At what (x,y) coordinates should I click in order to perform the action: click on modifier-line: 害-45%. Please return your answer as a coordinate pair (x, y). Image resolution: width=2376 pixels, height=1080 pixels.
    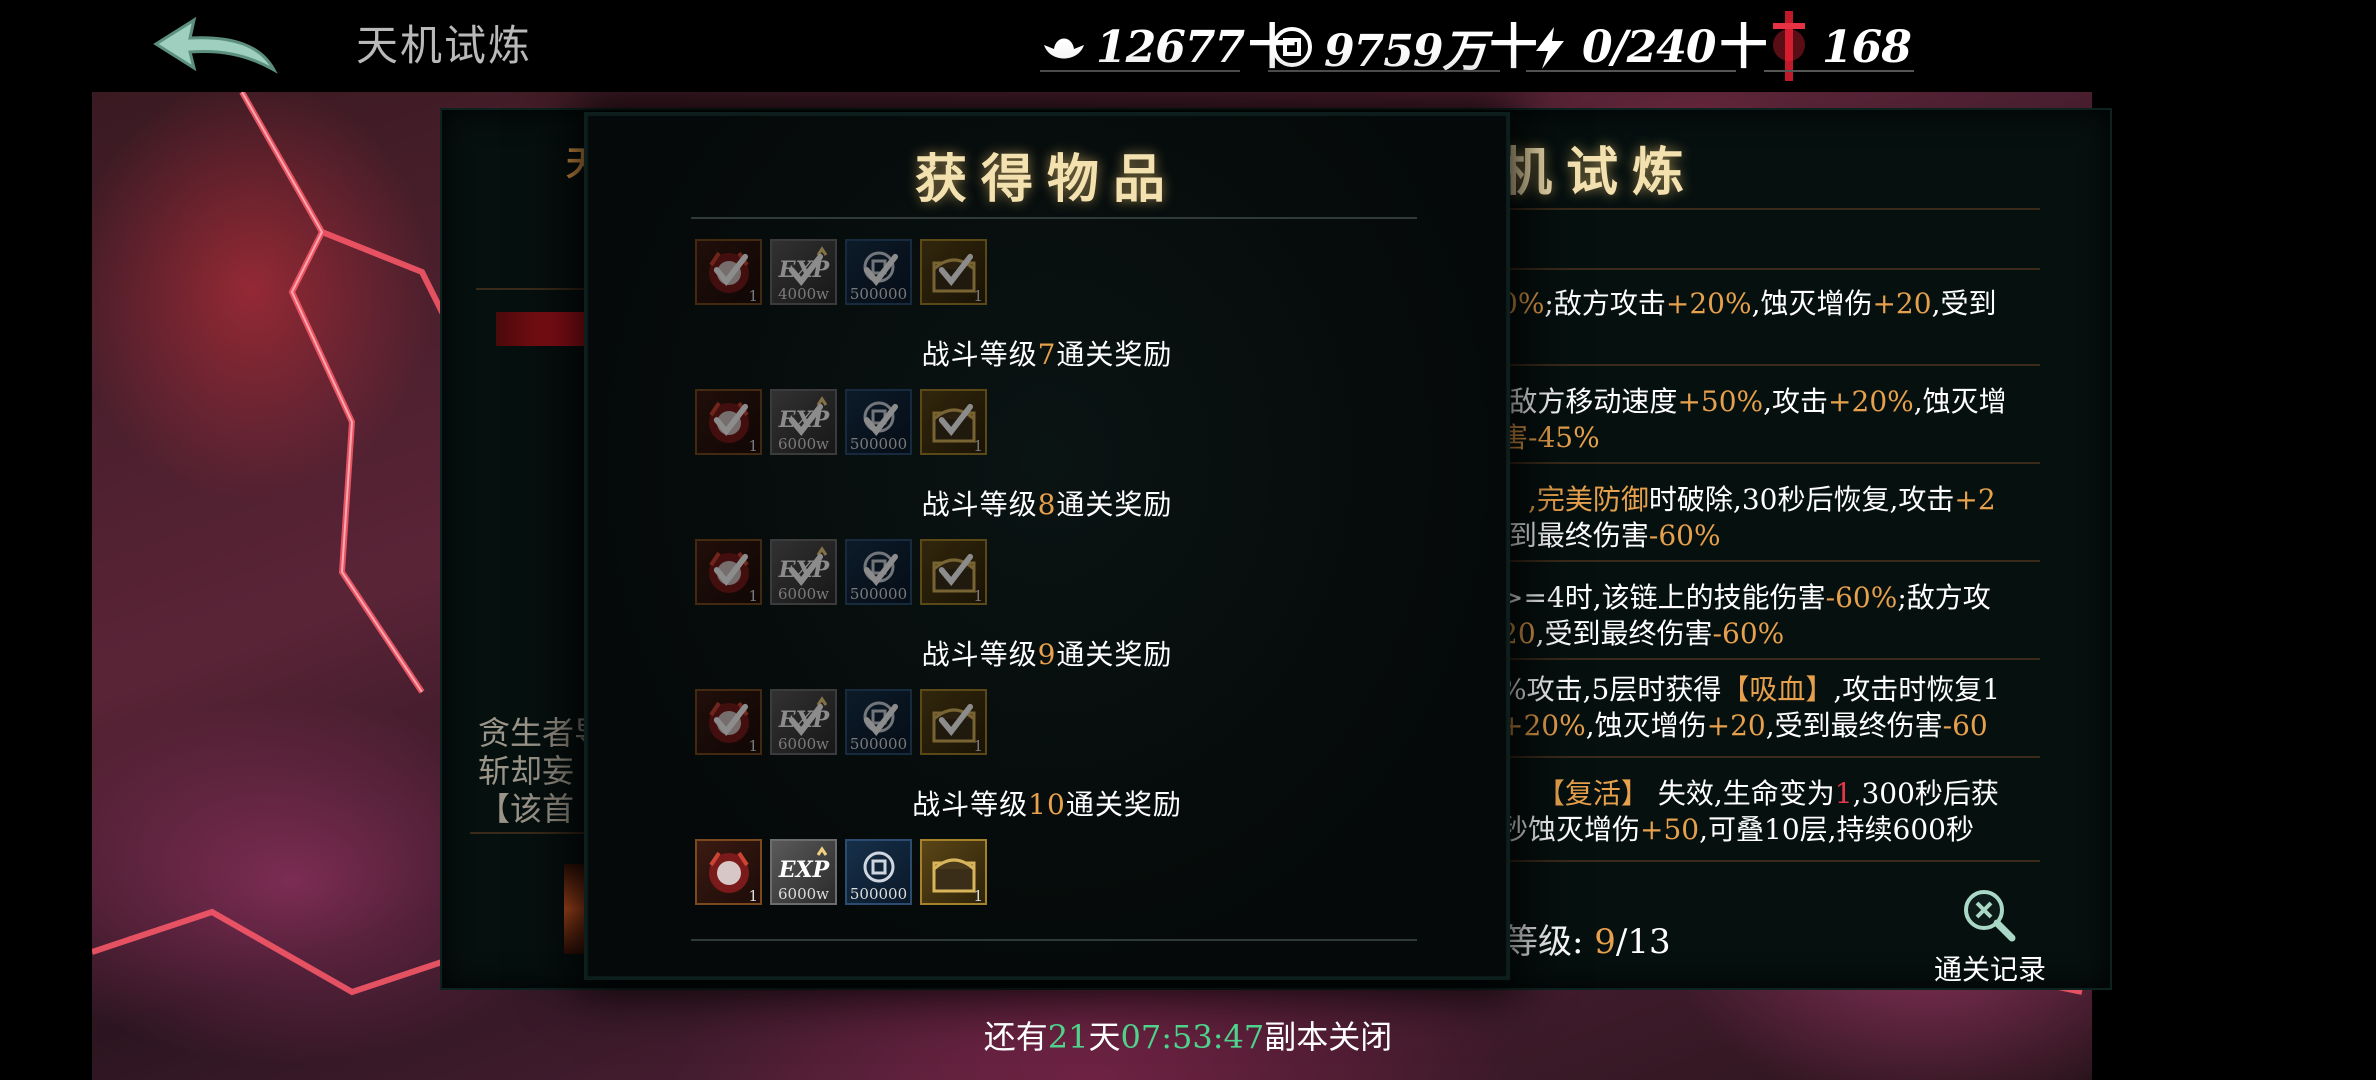
    Looking at the image, I should click on (1550, 437).